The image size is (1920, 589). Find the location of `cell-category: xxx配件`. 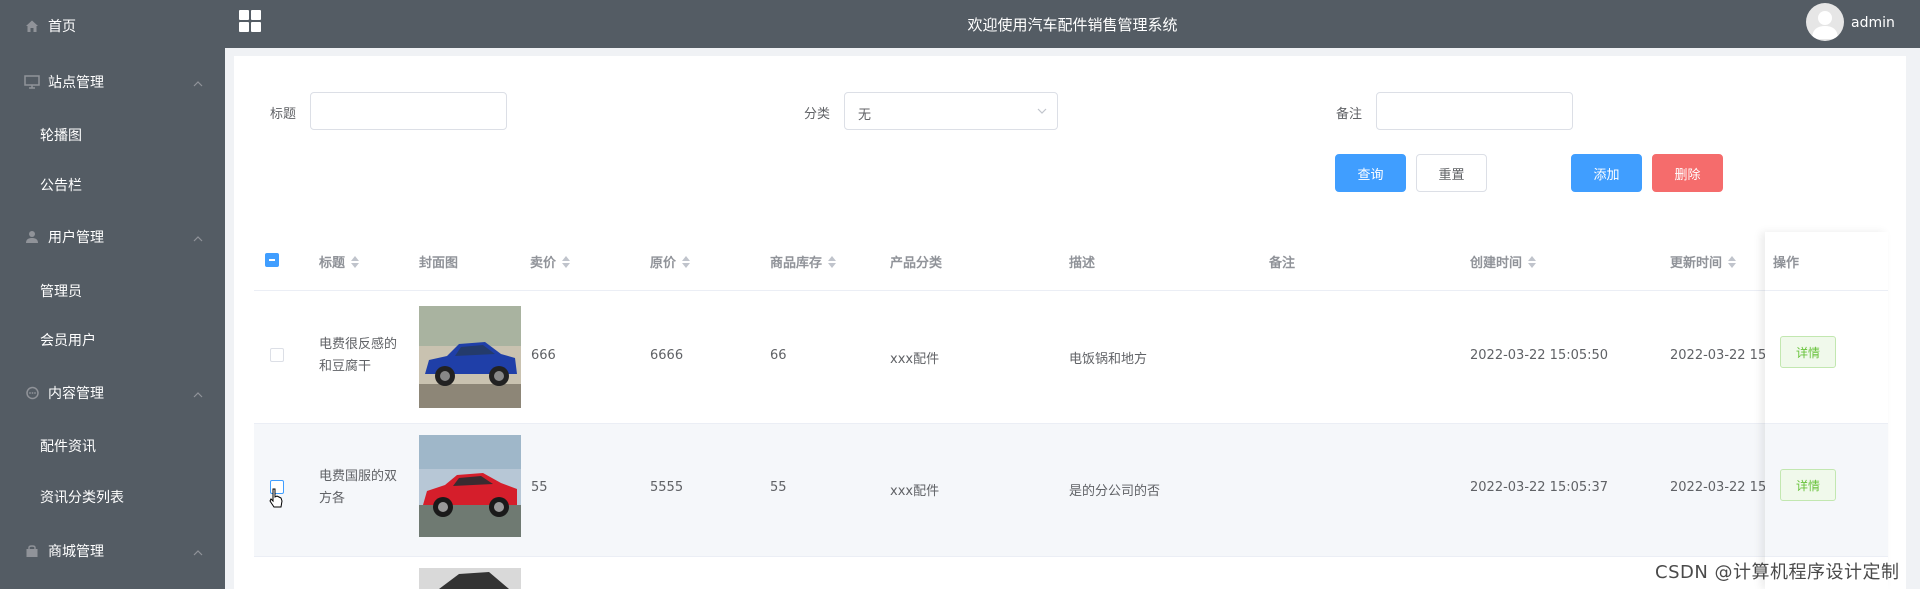

cell-category: xxx配件 is located at coordinates (915, 359).